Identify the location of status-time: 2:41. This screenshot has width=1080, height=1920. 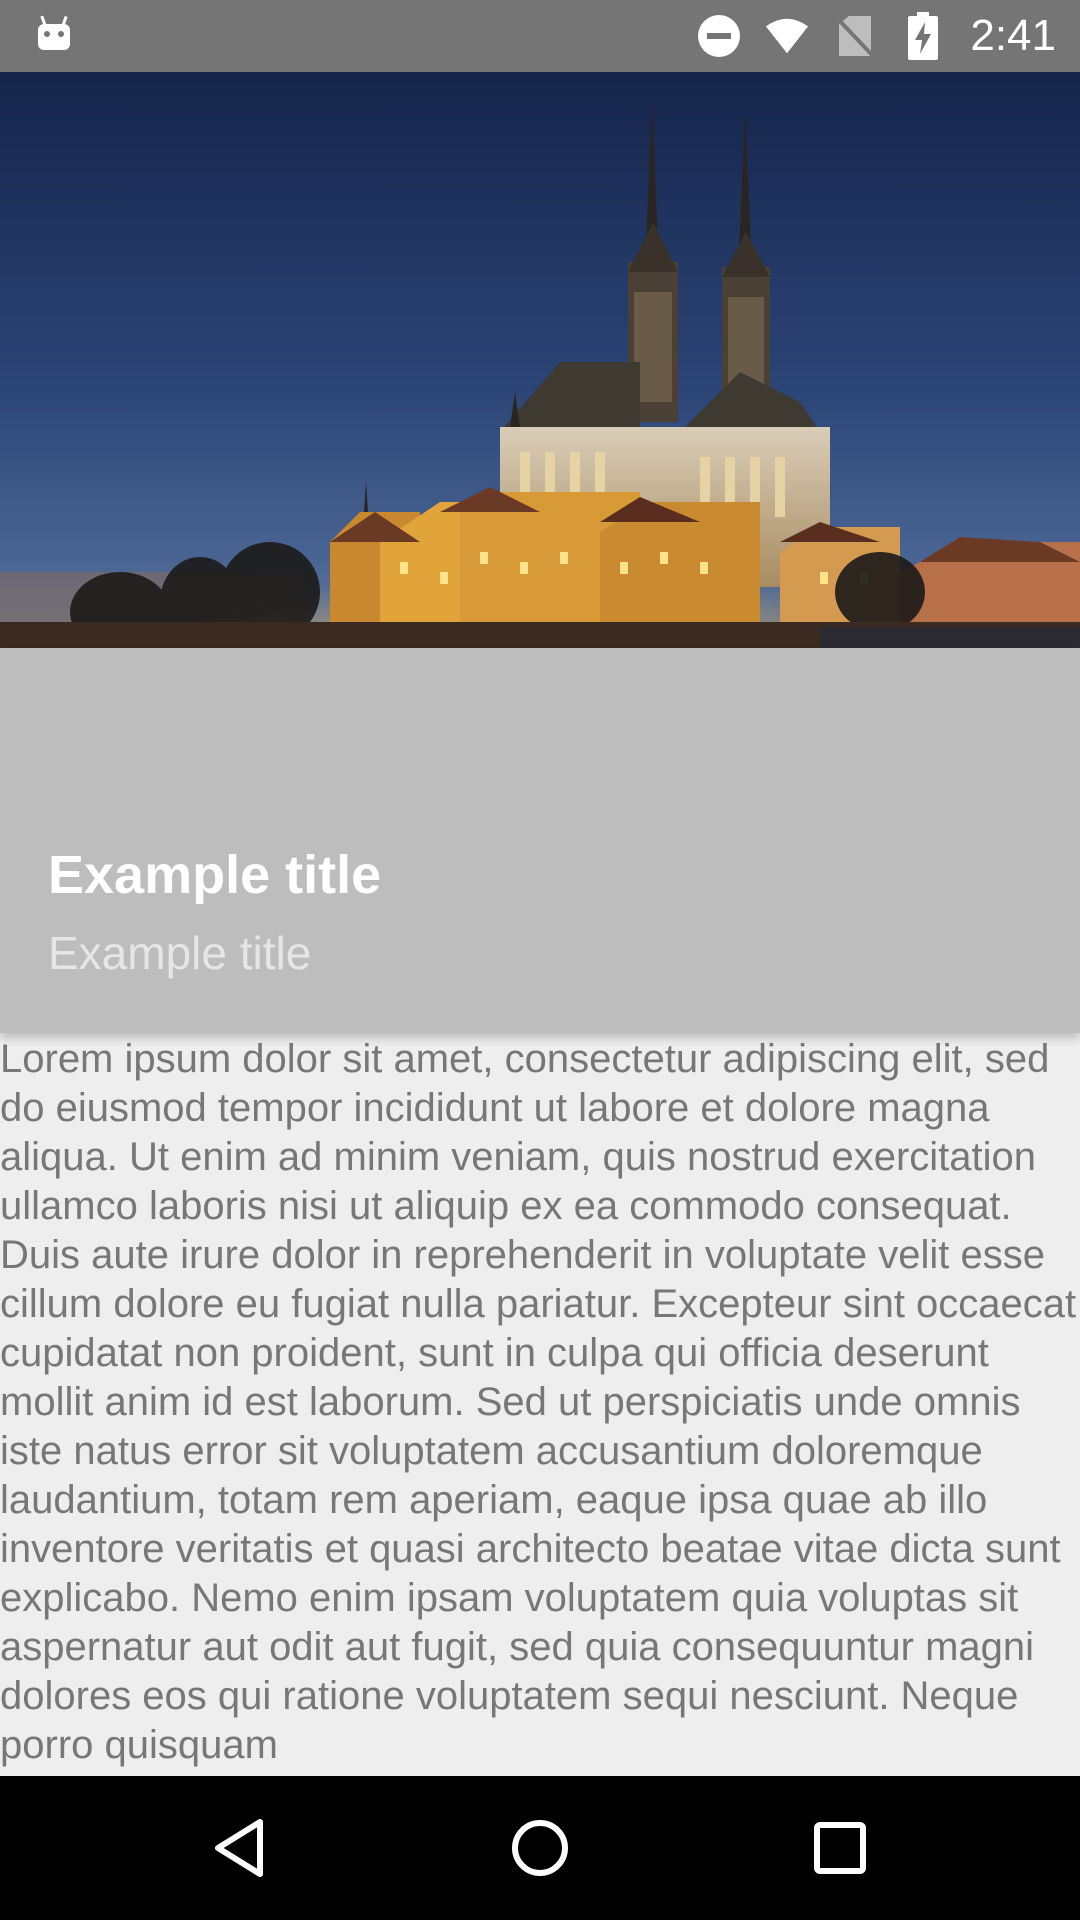
(1013, 35).